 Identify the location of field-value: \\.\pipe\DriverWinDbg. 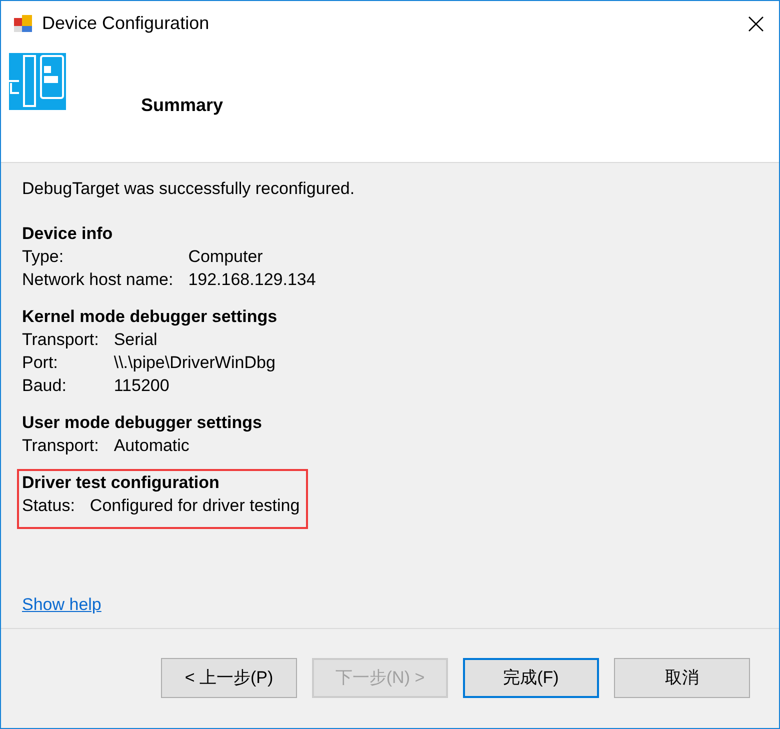
(195, 363).